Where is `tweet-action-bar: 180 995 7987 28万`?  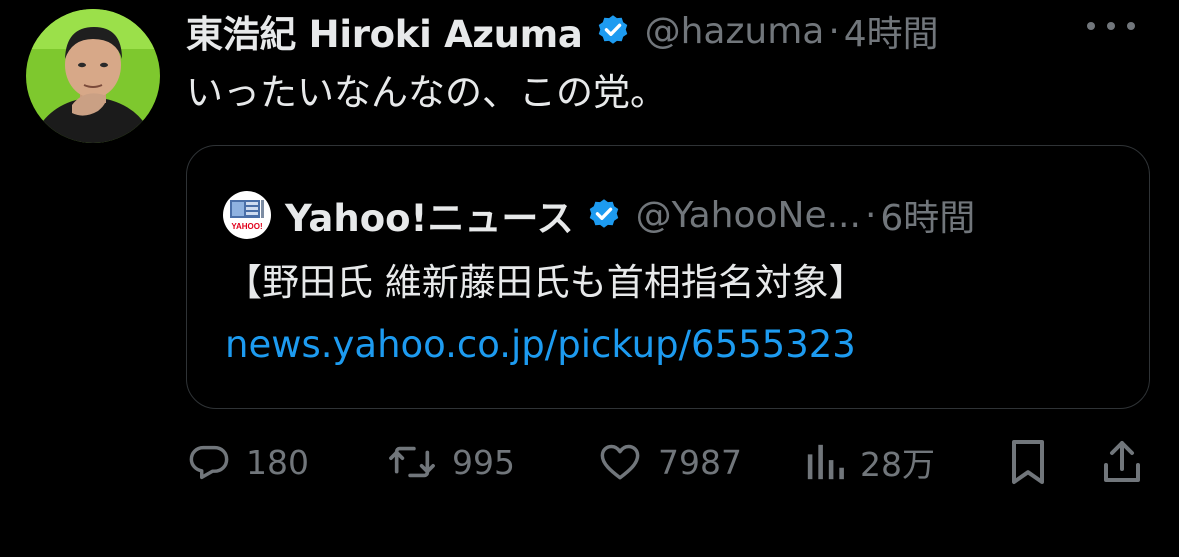 tweet-action-bar: 180 995 7987 28万 is located at coordinates (666, 462).